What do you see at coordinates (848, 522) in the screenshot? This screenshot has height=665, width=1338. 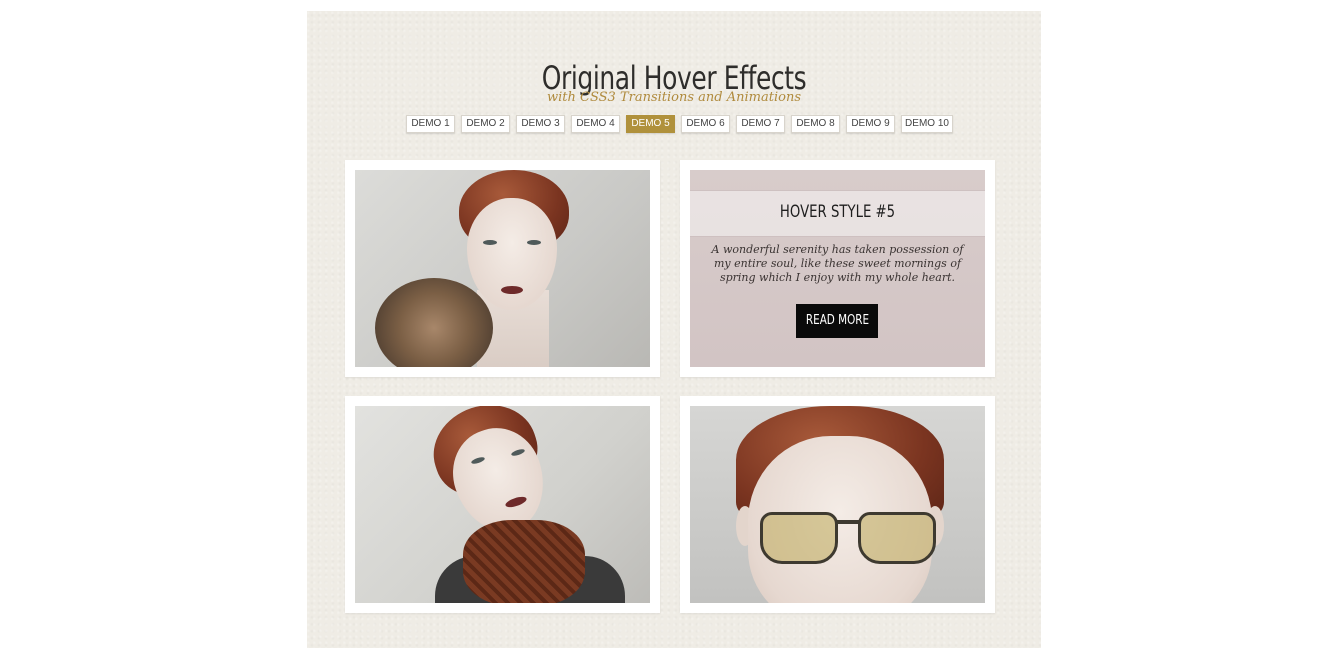 I see `glasses-bridge` at bounding box center [848, 522].